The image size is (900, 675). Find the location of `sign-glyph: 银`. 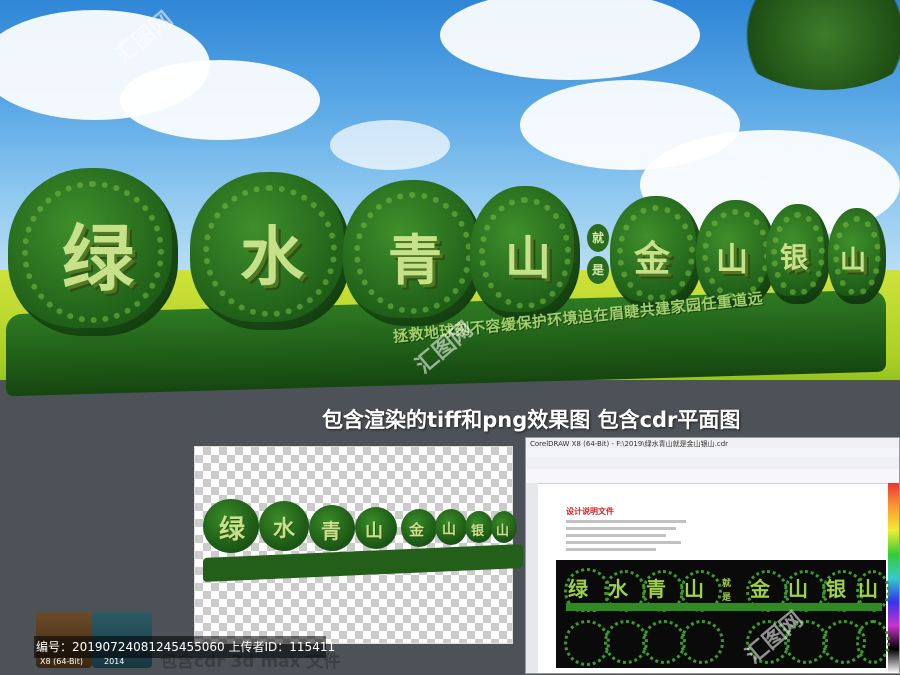

sign-glyph: 银 is located at coordinates (794, 257).